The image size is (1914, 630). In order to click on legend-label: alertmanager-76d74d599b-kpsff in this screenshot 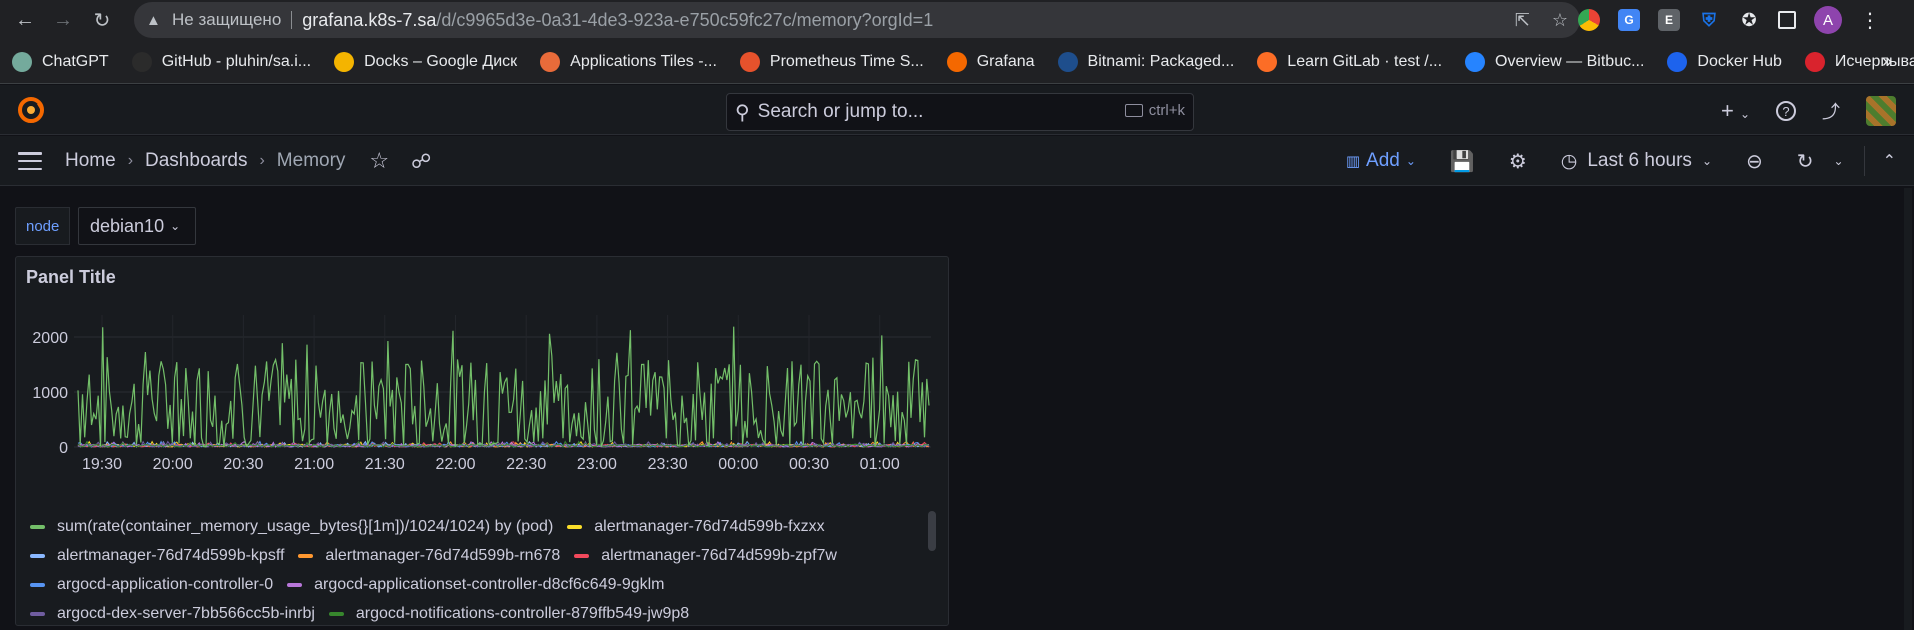, I will do `click(171, 555)`.